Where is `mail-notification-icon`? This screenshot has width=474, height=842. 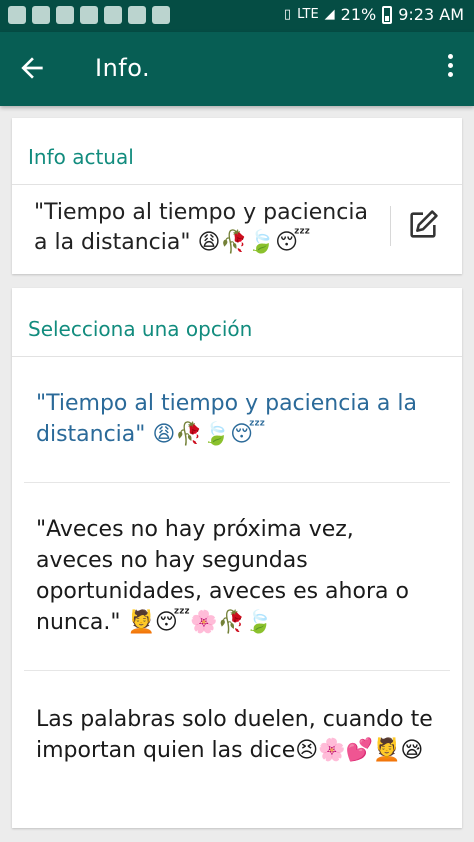
mail-notification-icon is located at coordinates (161, 15).